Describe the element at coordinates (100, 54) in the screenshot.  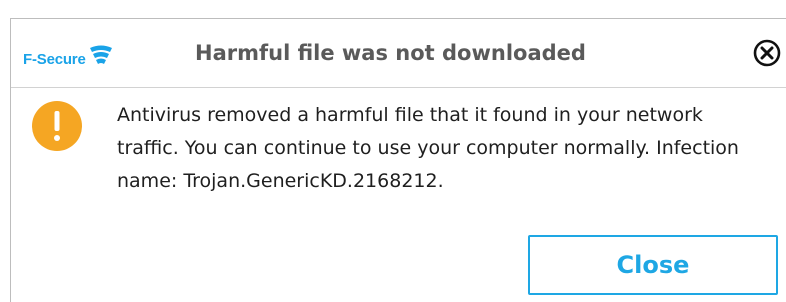
I see `f-secure-wave-icon` at that location.